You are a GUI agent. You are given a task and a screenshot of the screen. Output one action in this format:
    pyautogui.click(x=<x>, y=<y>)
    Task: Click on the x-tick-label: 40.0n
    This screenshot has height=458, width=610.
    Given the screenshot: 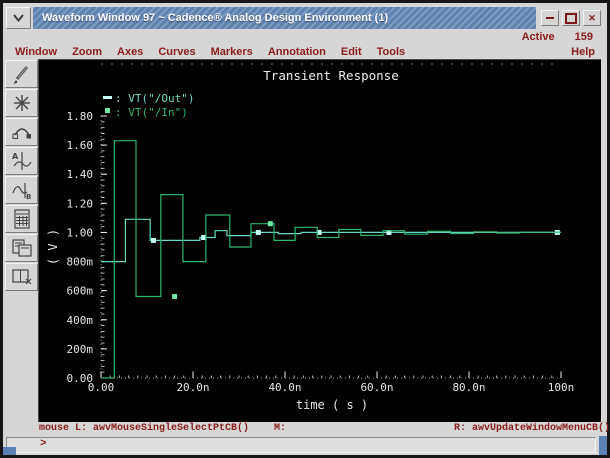 What is the action you would take?
    pyautogui.click(x=284, y=387)
    